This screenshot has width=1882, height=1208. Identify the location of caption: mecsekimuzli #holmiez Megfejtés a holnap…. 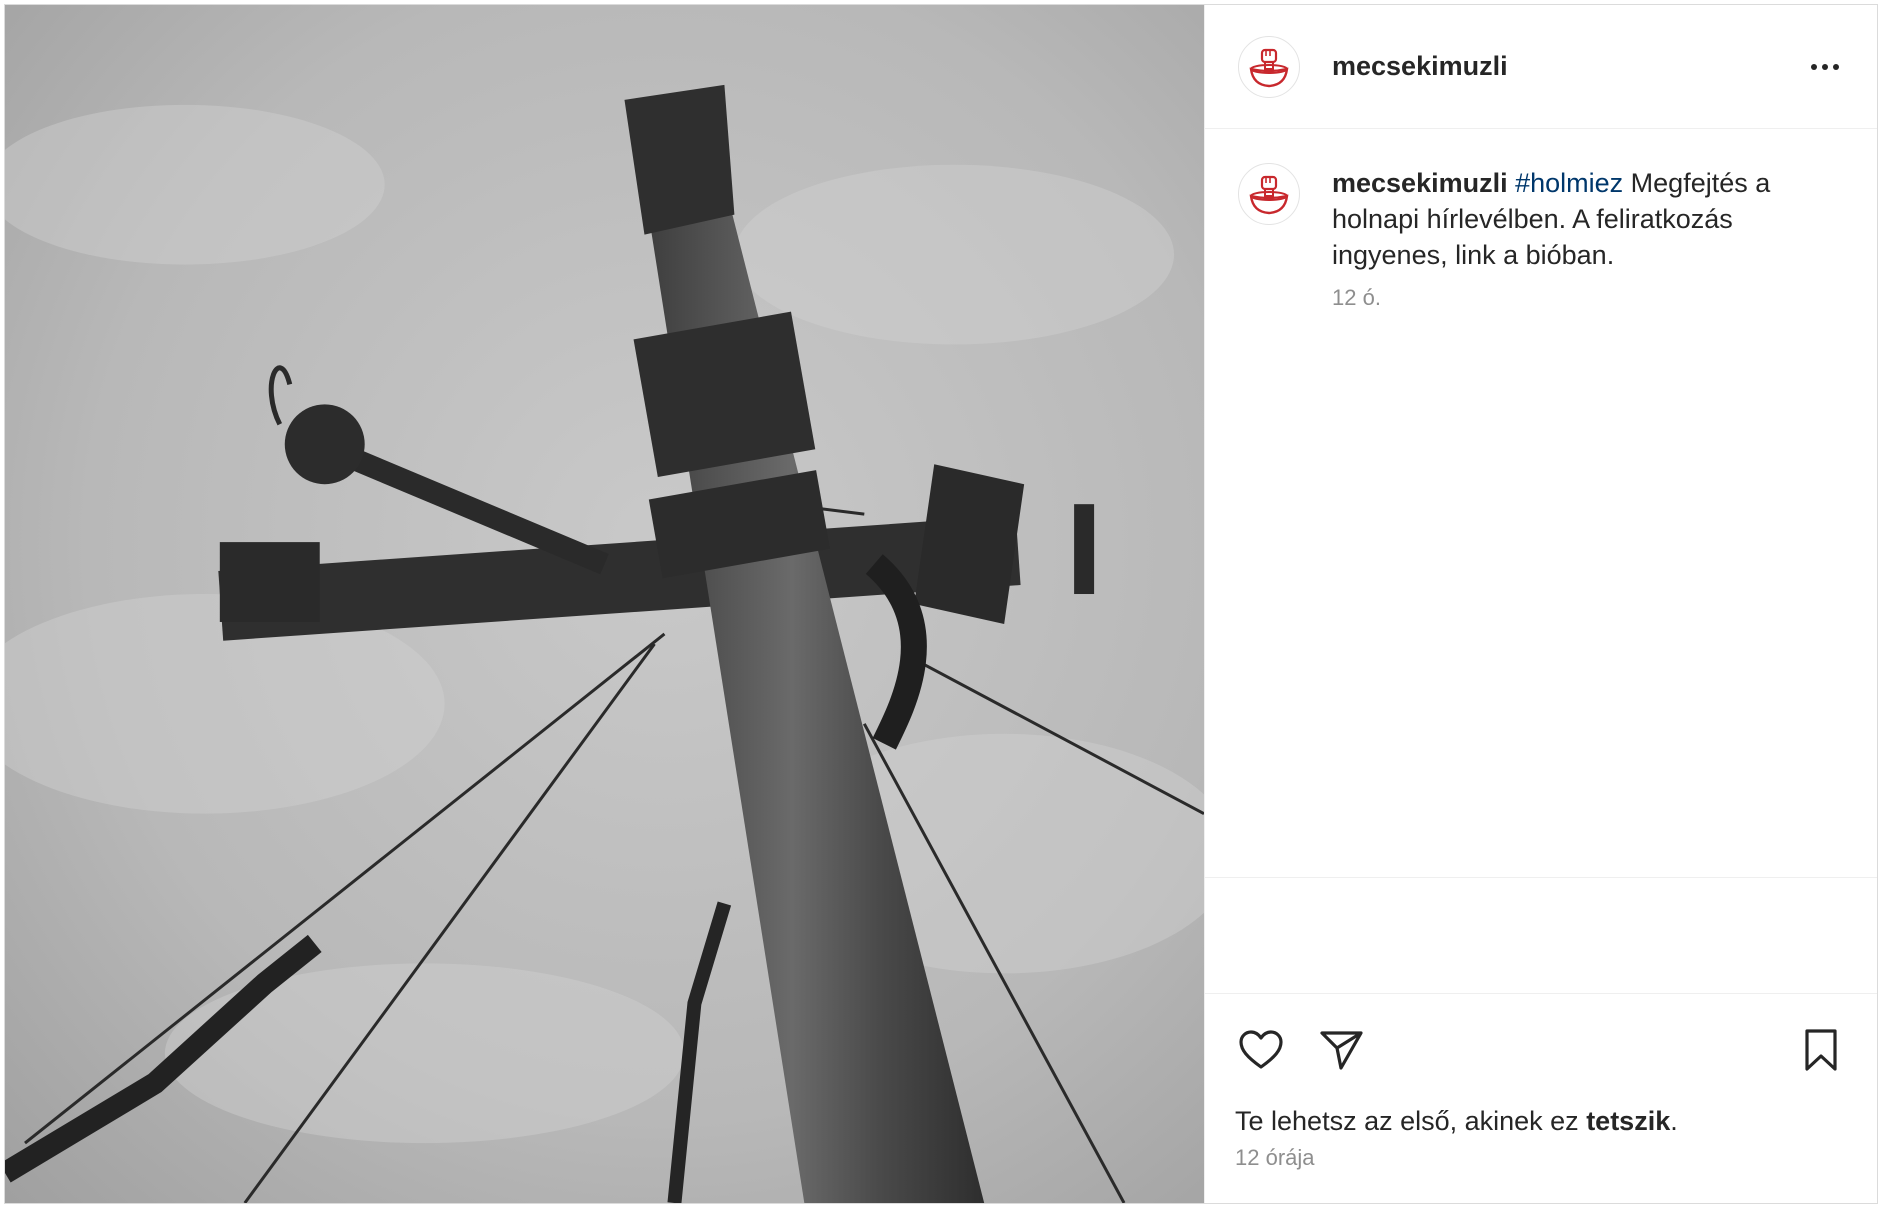
(1542, 237).